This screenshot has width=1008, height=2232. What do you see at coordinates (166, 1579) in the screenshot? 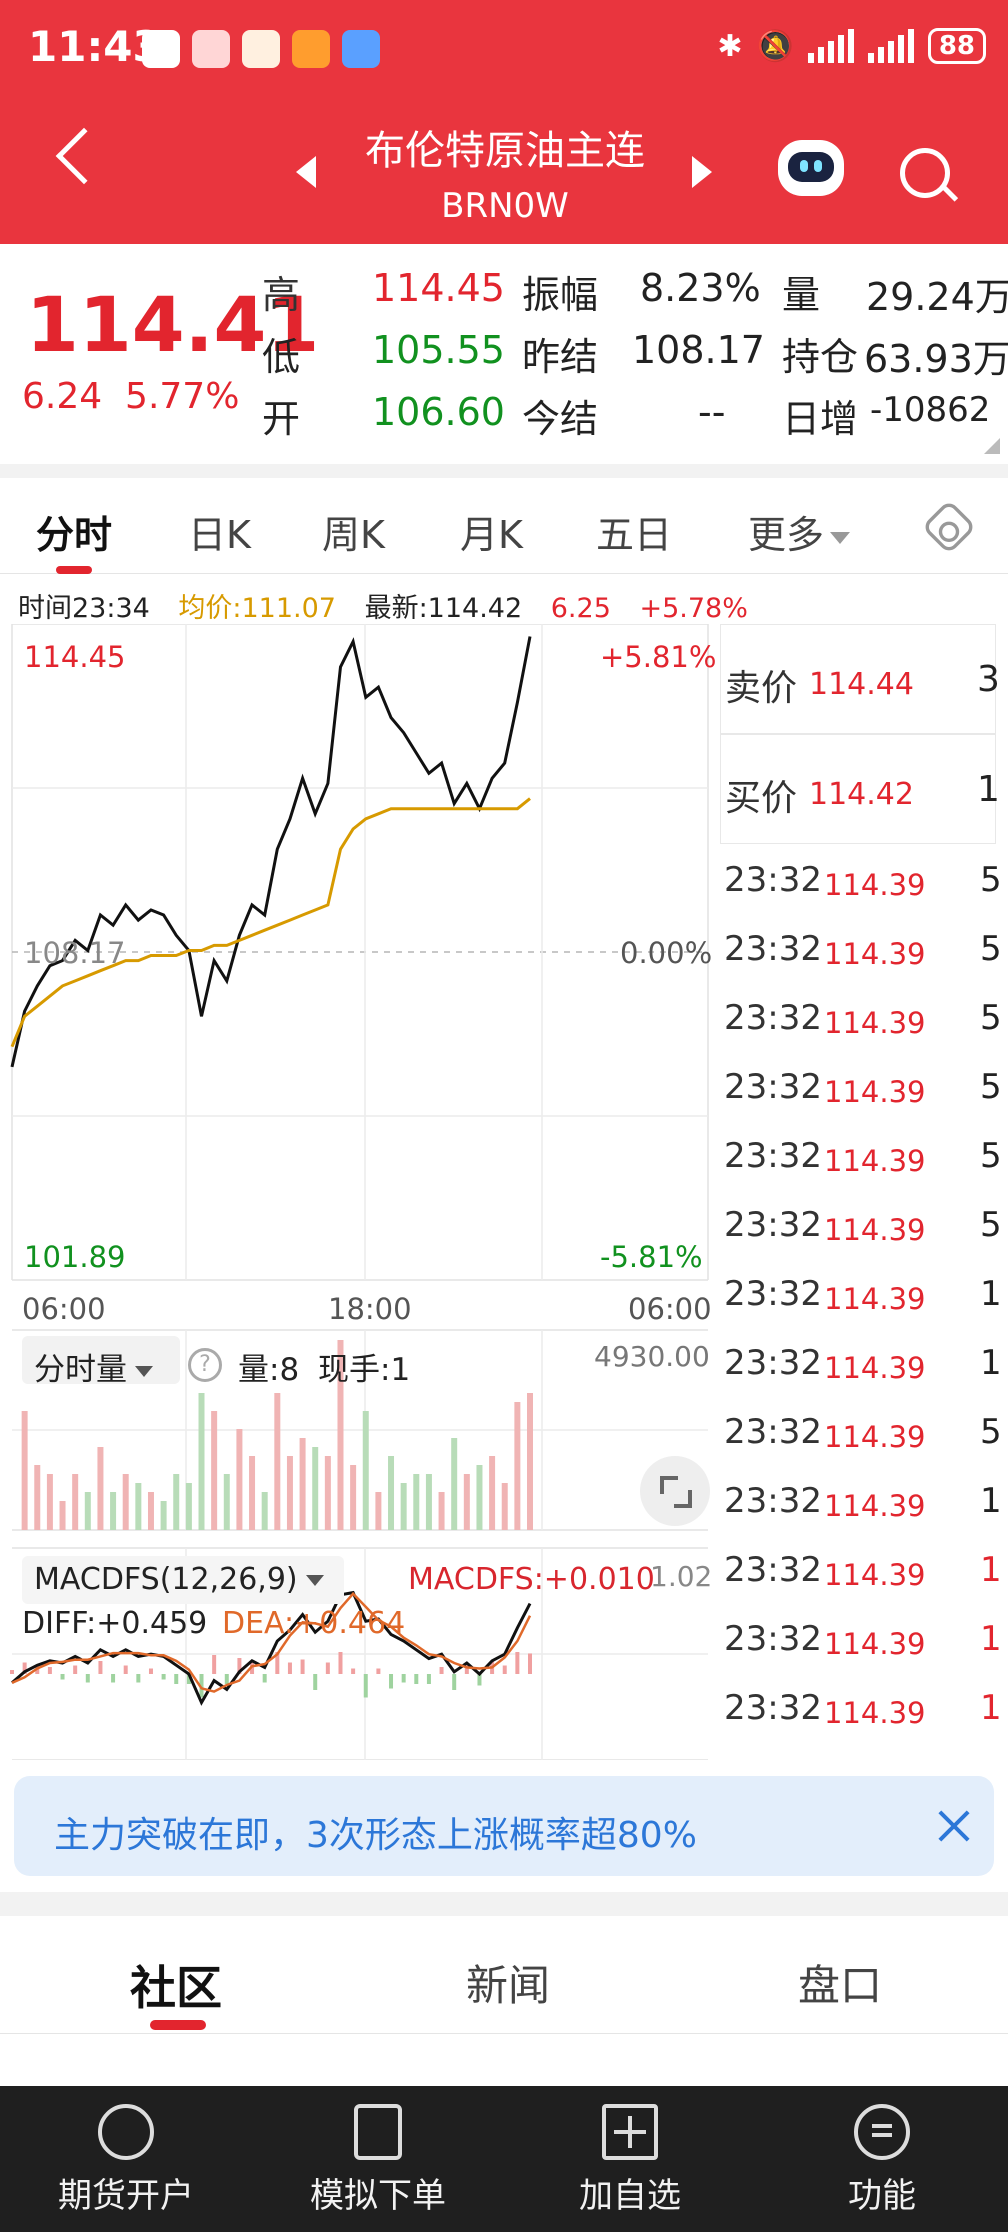
I see `macd-selector-text: MACDFS(12,26,9)` at bounding box center [166, 1579].